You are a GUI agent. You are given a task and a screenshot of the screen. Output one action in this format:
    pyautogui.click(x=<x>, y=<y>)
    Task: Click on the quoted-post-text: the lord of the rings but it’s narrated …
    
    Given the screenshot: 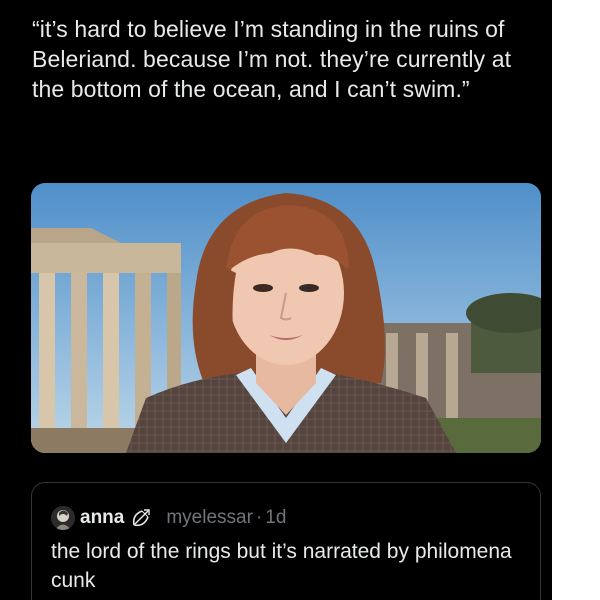 What is the action you would take?
    pyautogui.click(x=281, y=566)
    